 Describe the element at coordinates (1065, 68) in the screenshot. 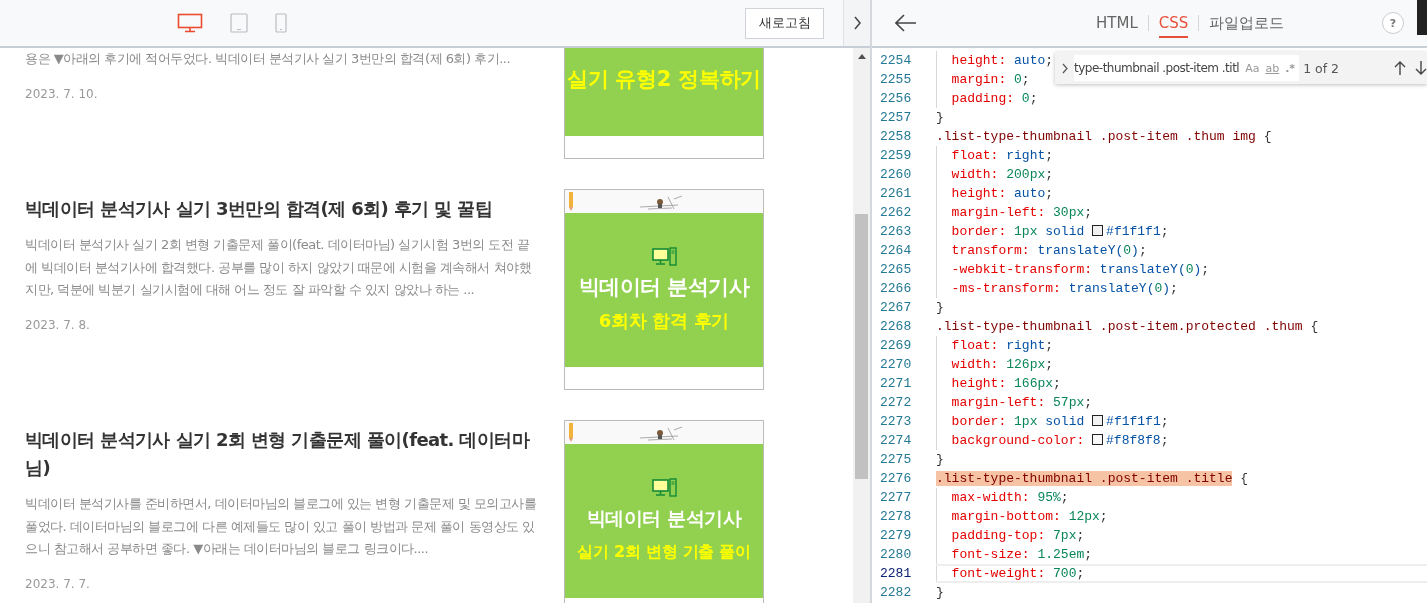

I see `expand-icon` at that location.